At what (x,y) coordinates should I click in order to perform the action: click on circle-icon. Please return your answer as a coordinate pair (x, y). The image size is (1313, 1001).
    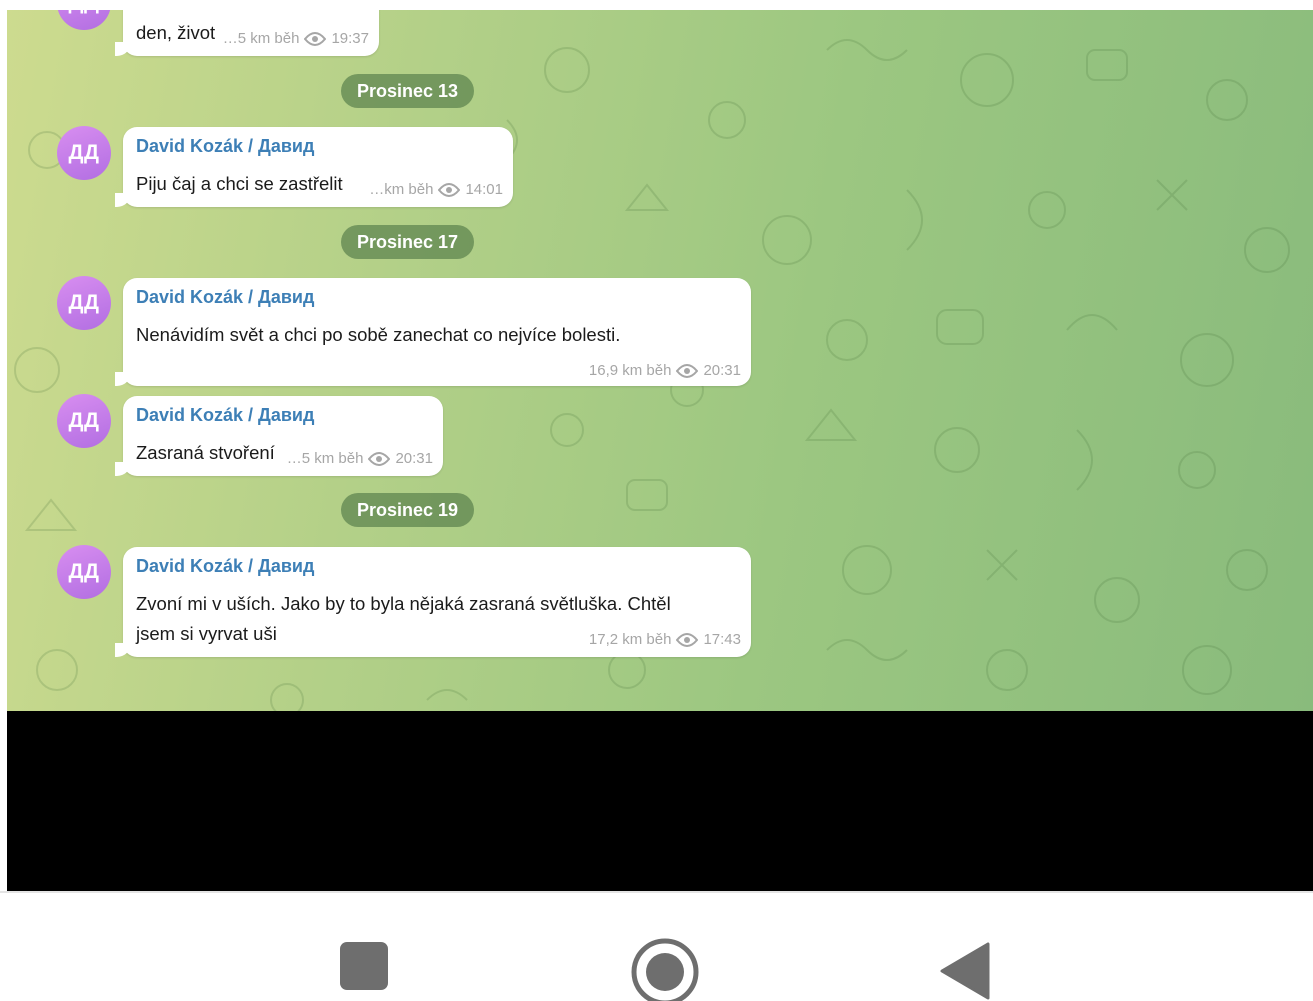
    Looking at the image, I should click on (665, 969).